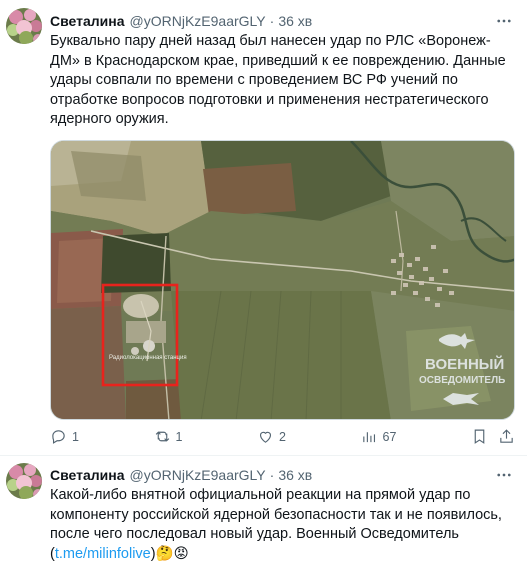 The image size is (527, 562). I want to click on reply-button: 1, so click(64, 436).